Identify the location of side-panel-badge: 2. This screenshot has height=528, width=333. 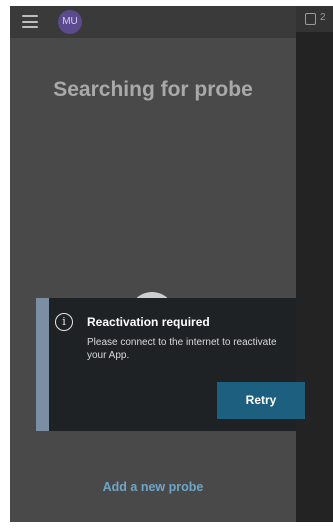
(323, 17).